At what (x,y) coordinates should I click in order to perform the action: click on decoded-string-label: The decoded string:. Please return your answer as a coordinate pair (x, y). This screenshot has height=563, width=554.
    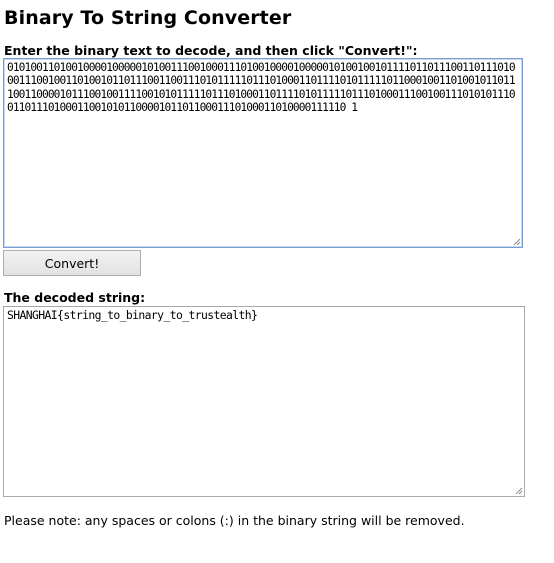
    Looking at the image, I should click on (75, 297).